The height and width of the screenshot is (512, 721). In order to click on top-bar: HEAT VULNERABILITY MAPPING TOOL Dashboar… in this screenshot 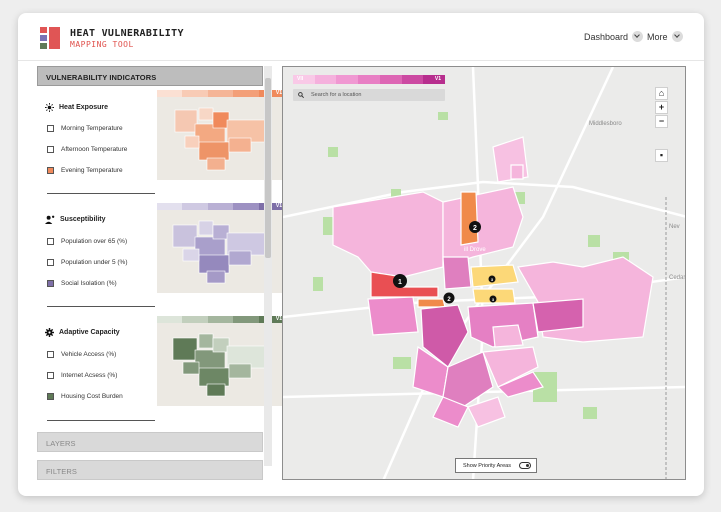, I will do `click(361, 37)`.